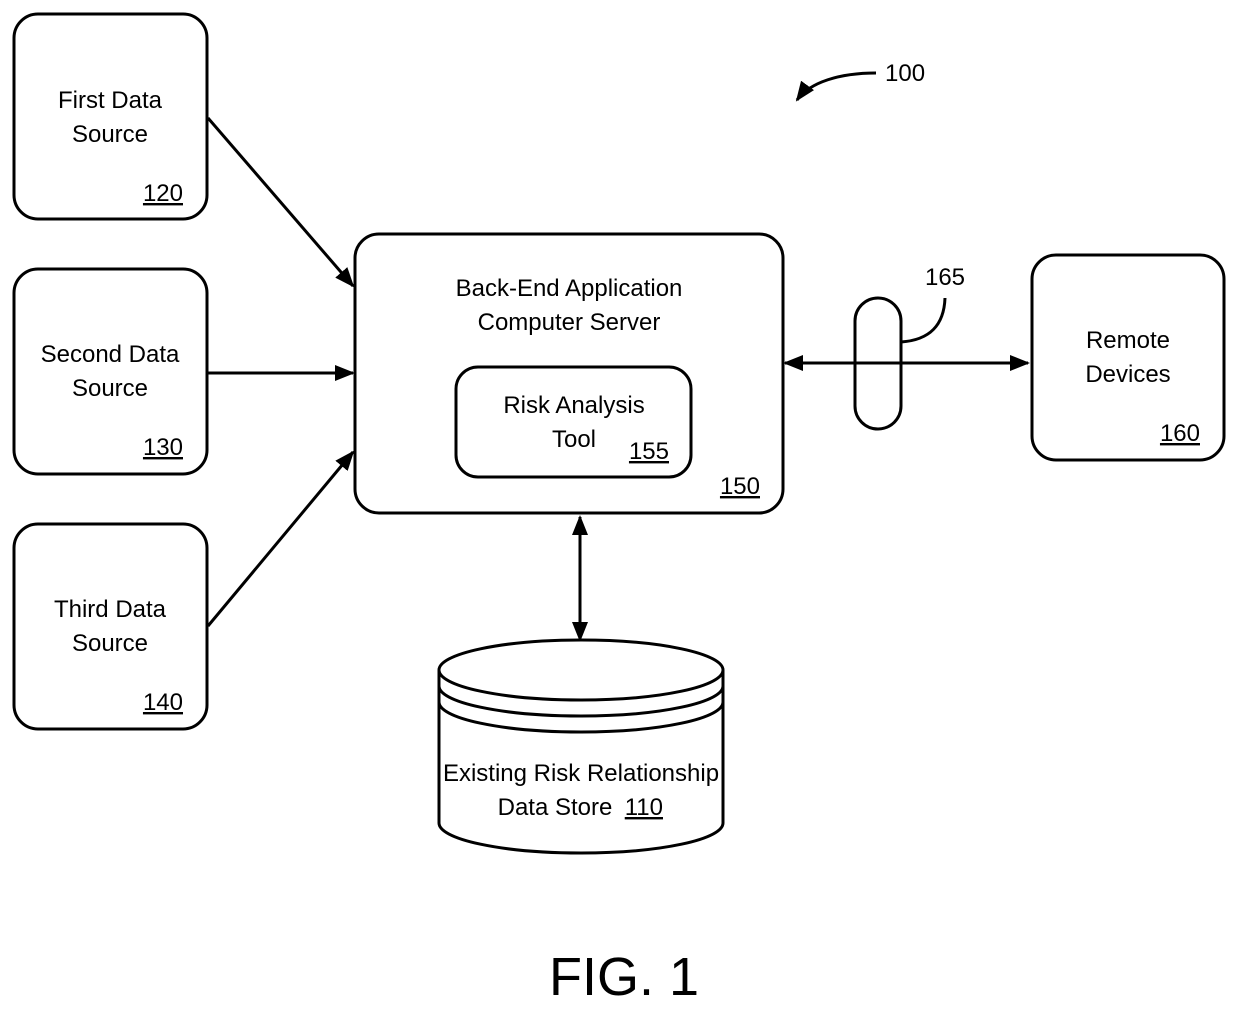 The height and width of the screenshot is (1010, 1239). I want to click on server-ref: 150, so click(740, 486).